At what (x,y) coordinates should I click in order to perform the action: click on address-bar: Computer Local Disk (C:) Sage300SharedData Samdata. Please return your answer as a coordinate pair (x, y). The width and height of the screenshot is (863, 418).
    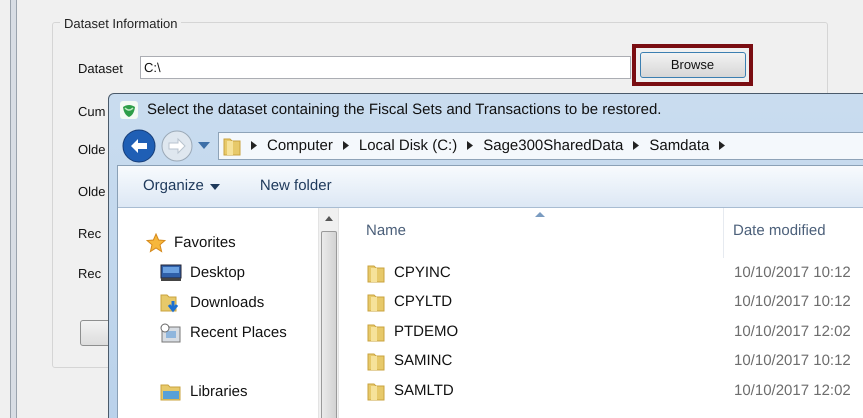
    Looking at the image, I should click on (540, 146).